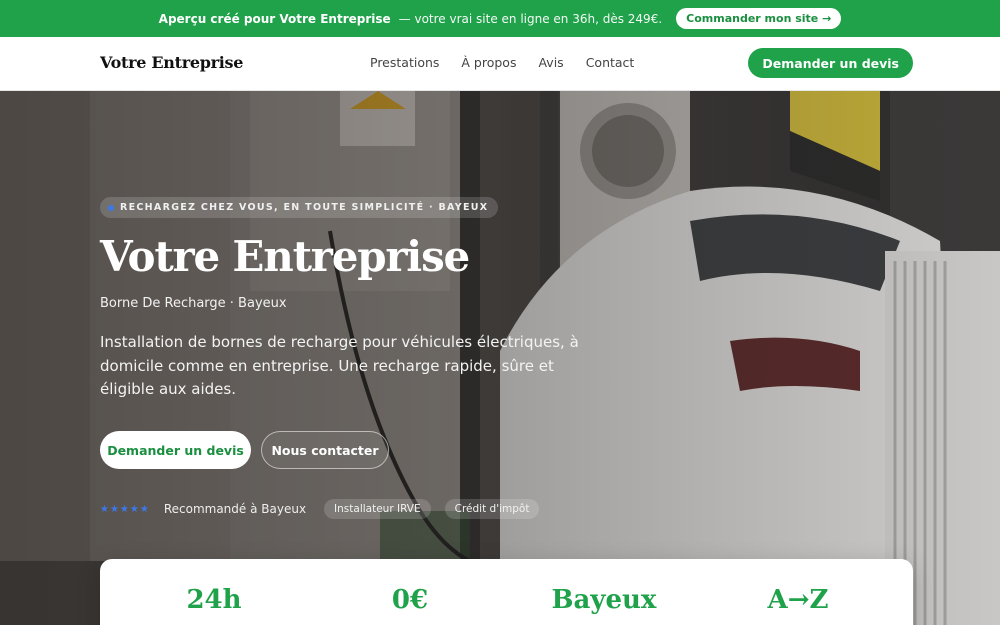 The height and width of the screenshot is (625, 1000). What do you see at coordinates (410, 600) in the screenshot?
I see `stat-value: 0€` at bounding box center [410, 600].